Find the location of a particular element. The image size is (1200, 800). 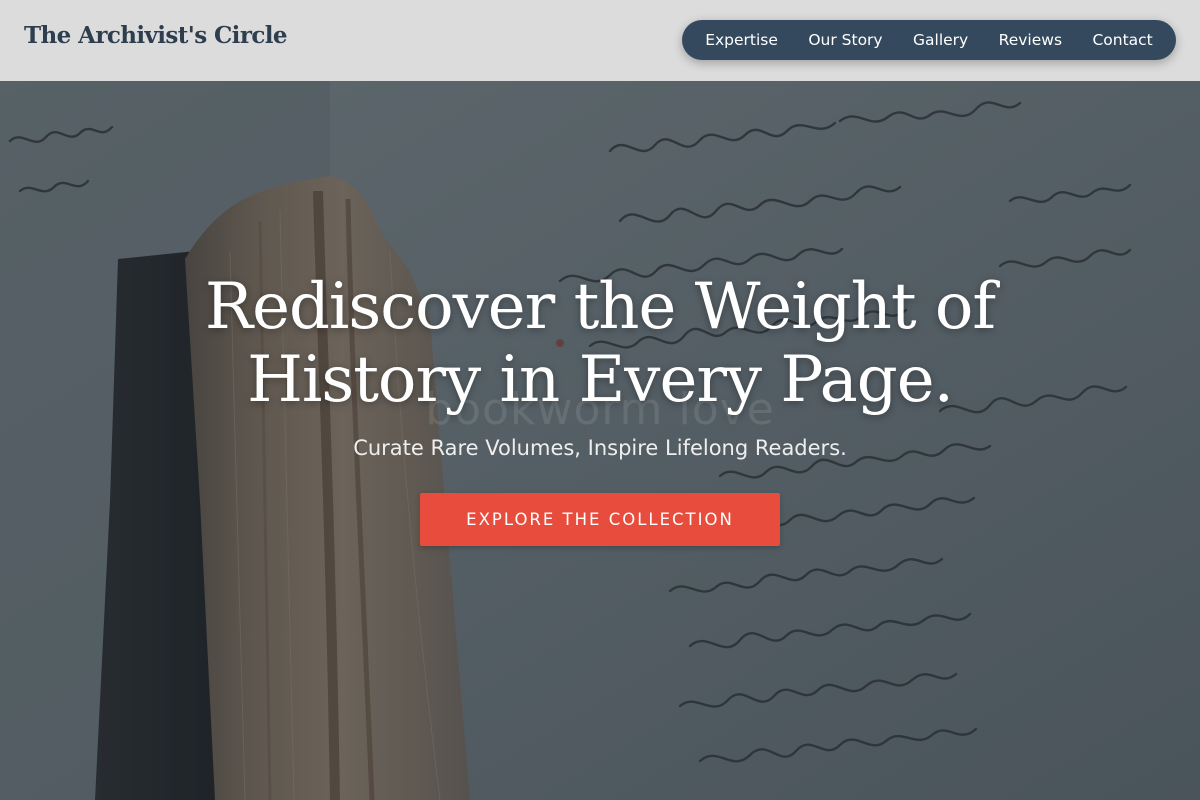

nav-link-contact: Contact is located at coordinates (1122, 40).